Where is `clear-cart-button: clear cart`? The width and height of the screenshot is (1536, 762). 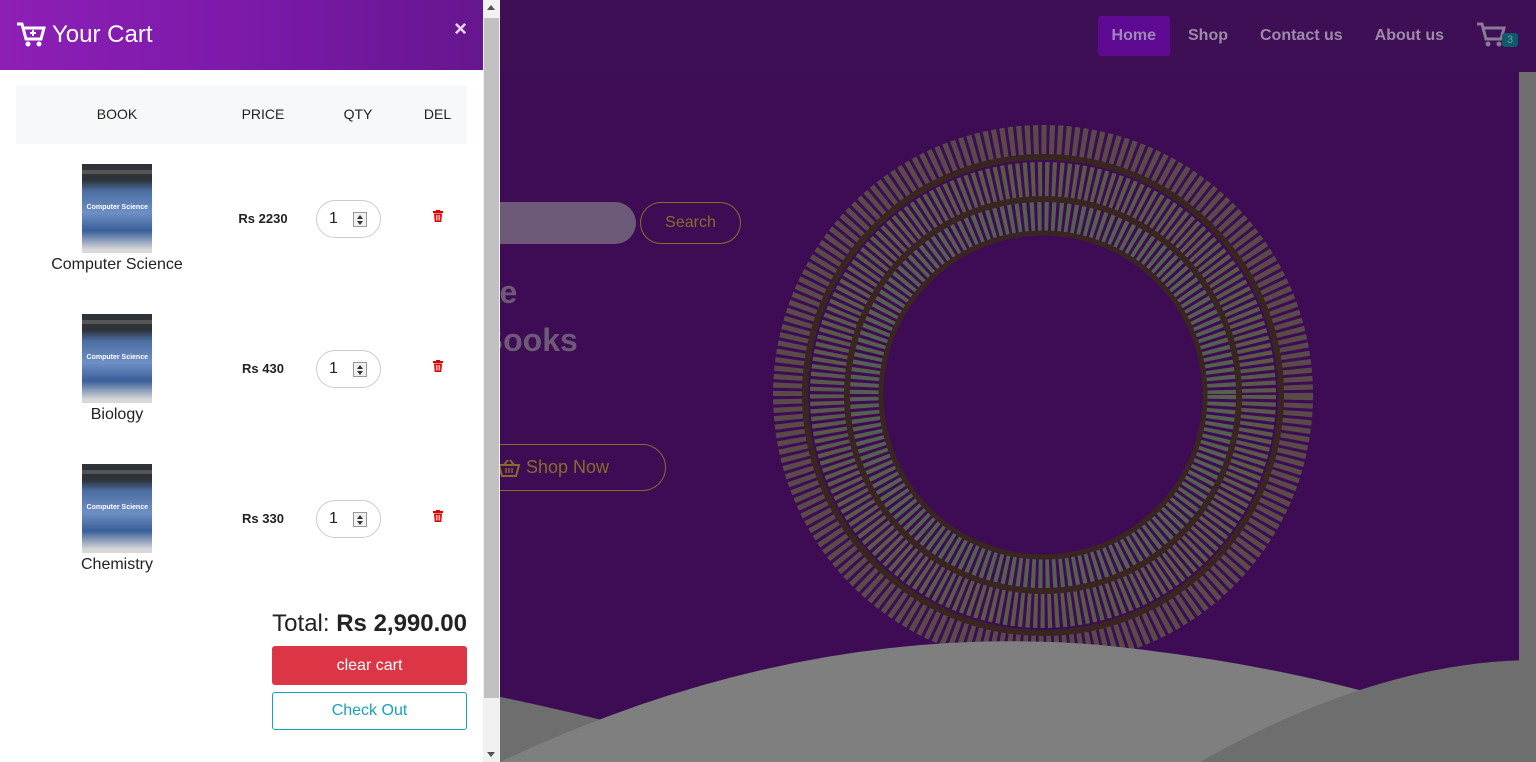 clear-cart-button: clear cart is located at coordinates (369, 665).